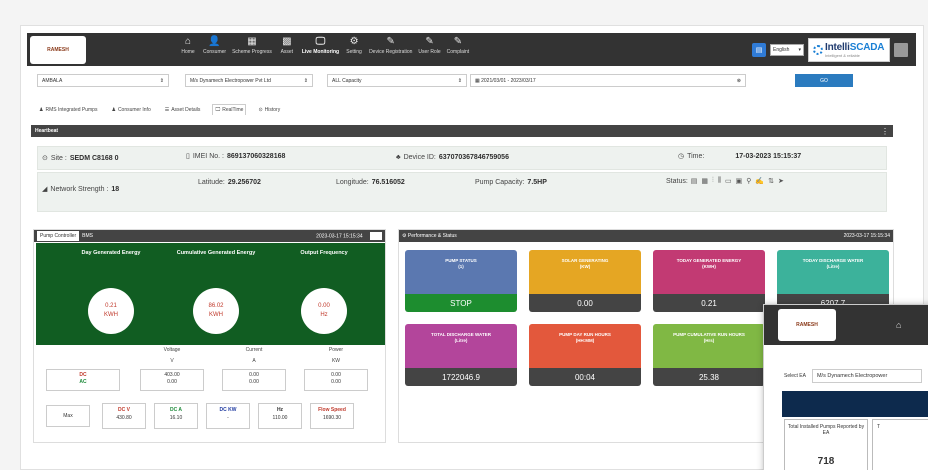 Image resolution: width=928 pixels, height=470 pixels. What do you see at coordinates (176, 410) in the screenshot?
I see `stat-label: DC A` at bounding box center [176, 410].